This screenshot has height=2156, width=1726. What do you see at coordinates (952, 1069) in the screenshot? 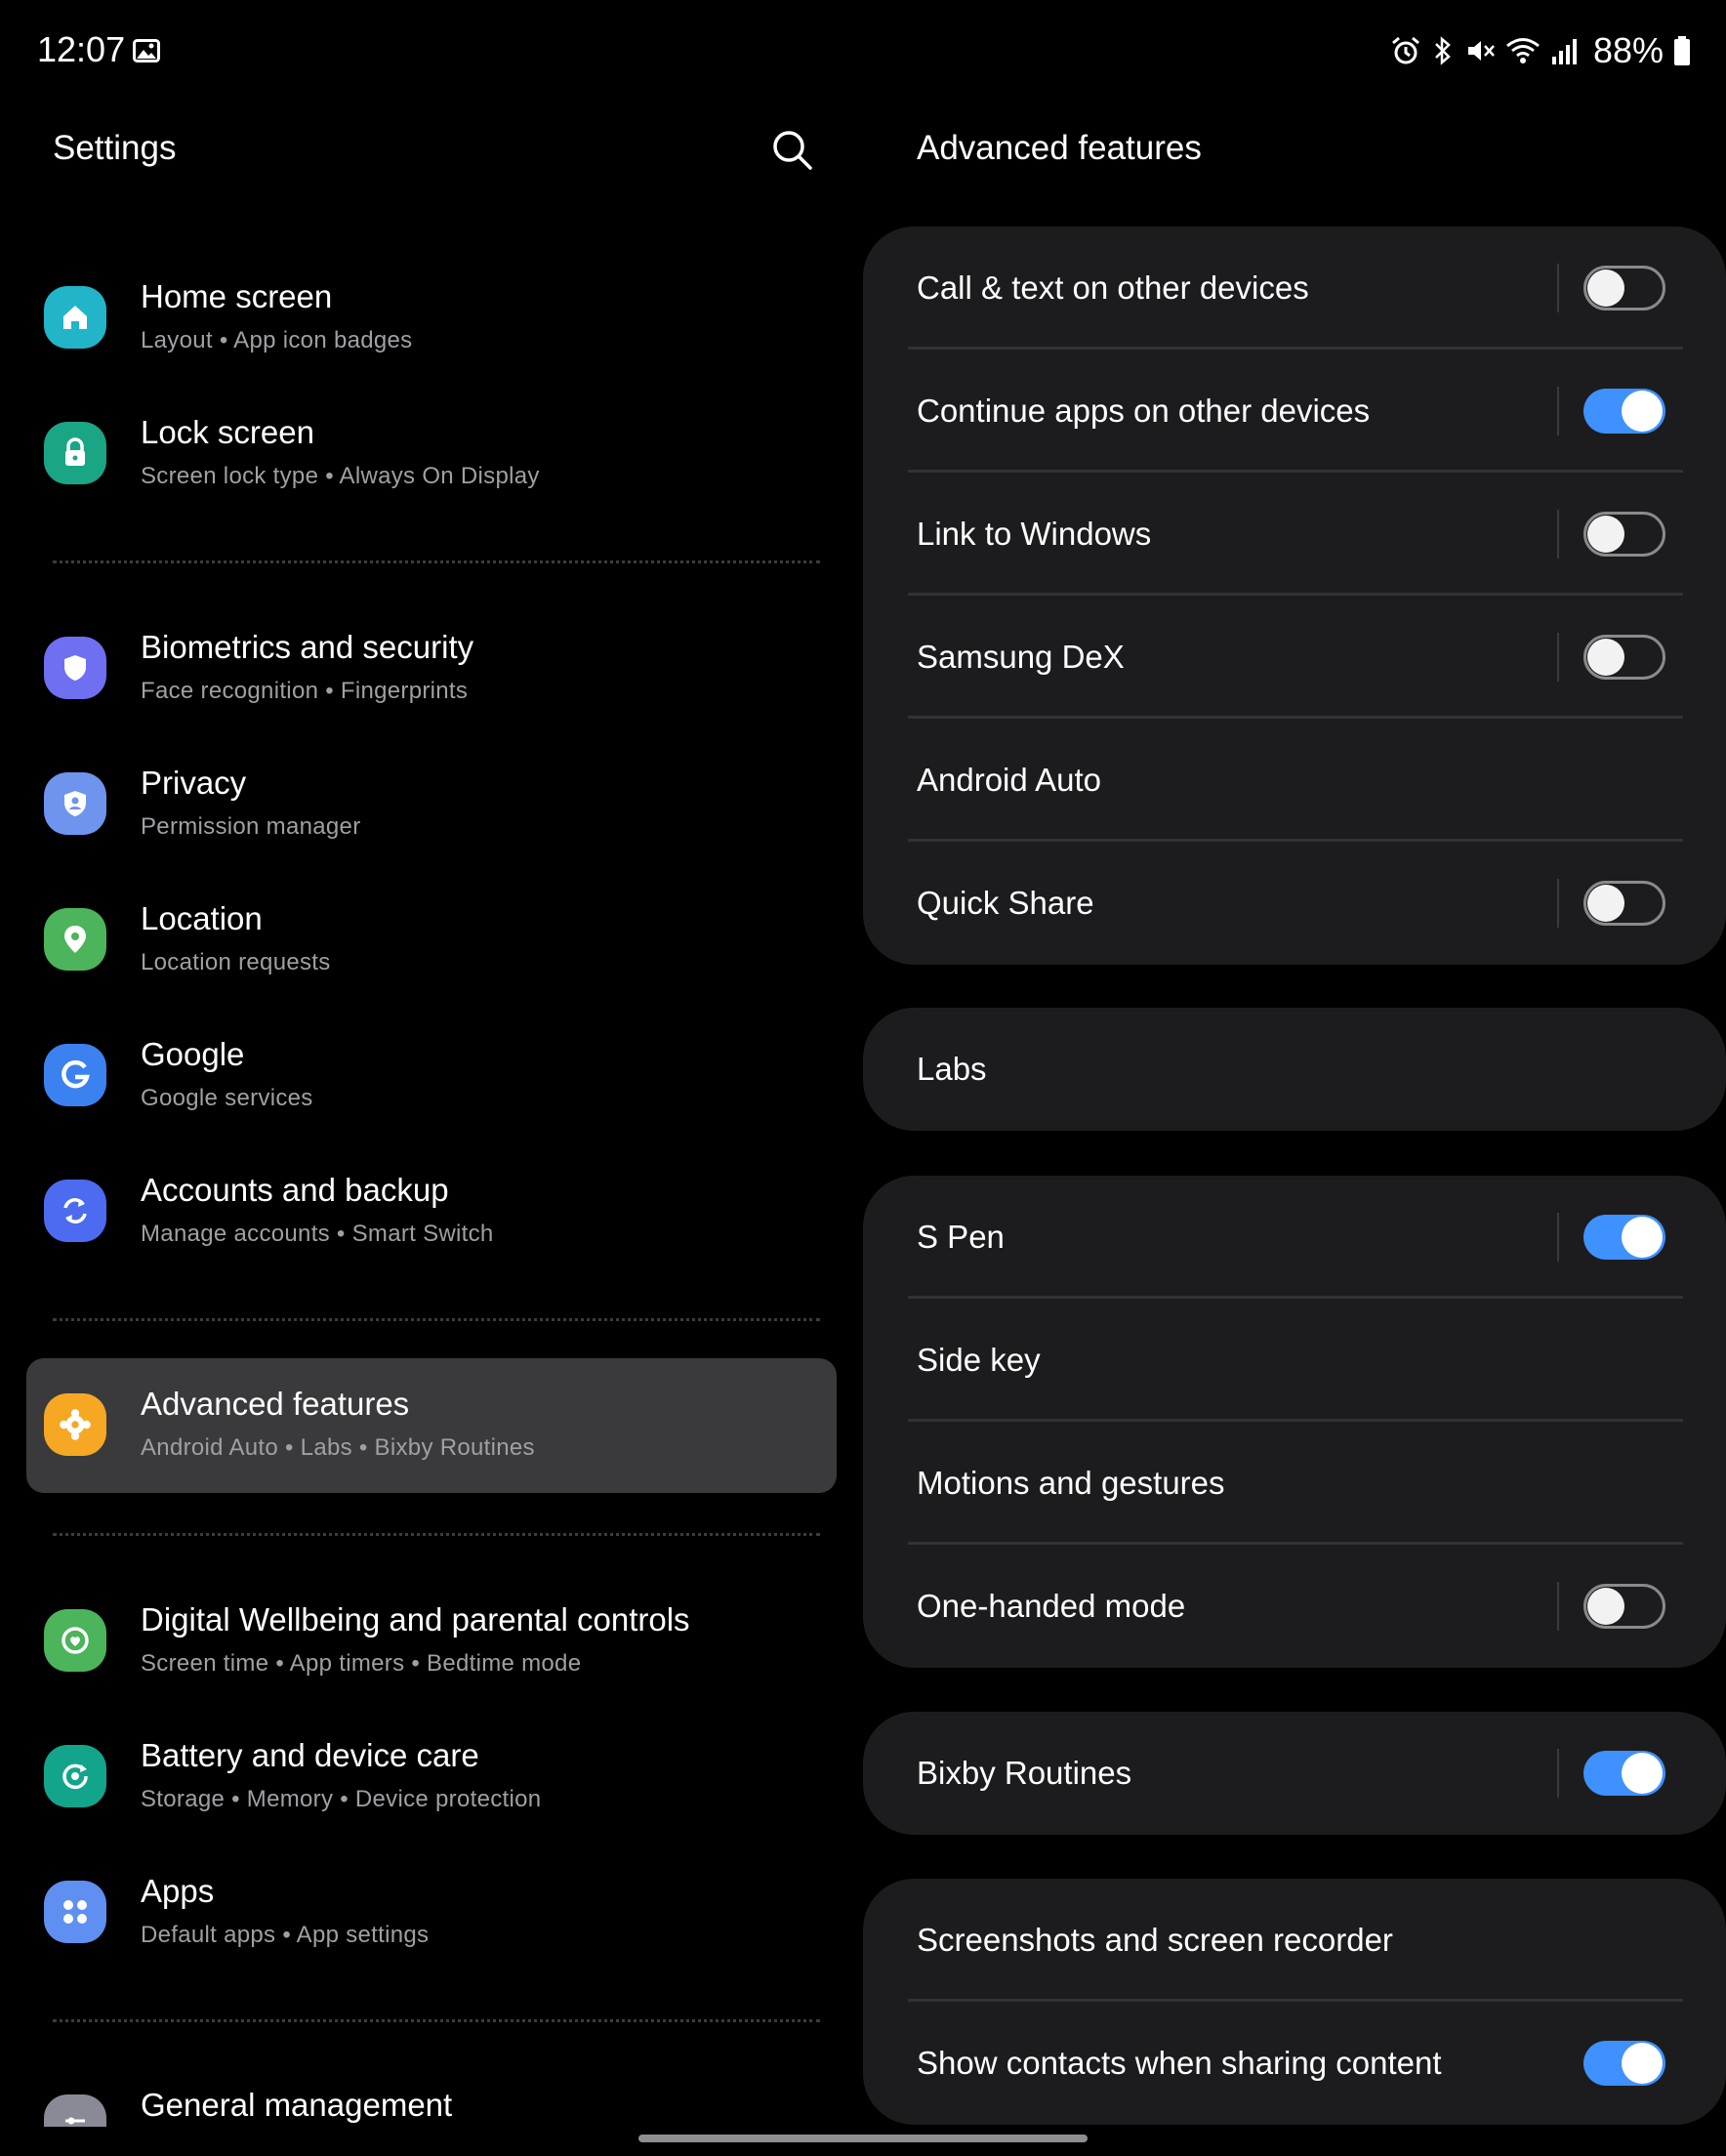
I see `row-label: Labs` at bounding box center [952, 1069].